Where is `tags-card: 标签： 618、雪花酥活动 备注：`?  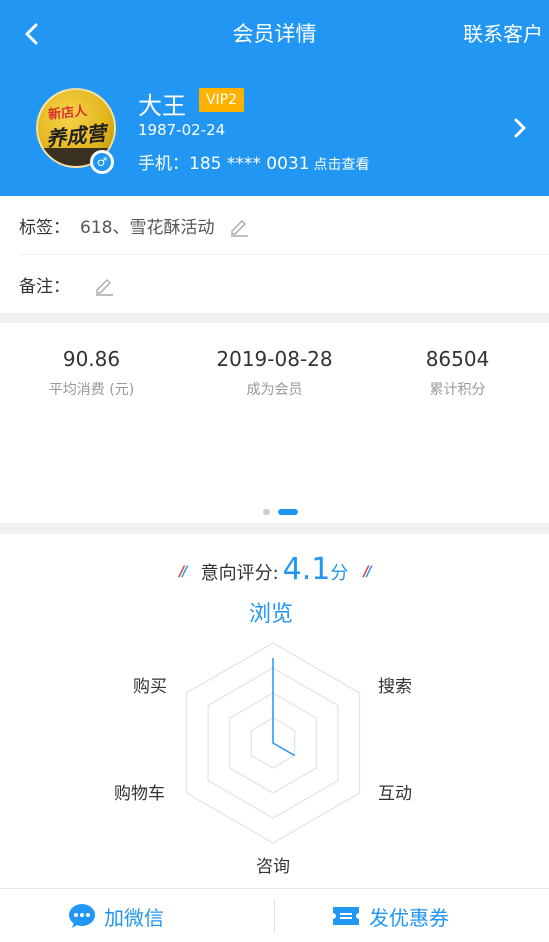
tags-card: 标签： 618、雪花酥活动 备注： is located at coordinates (274, 254).